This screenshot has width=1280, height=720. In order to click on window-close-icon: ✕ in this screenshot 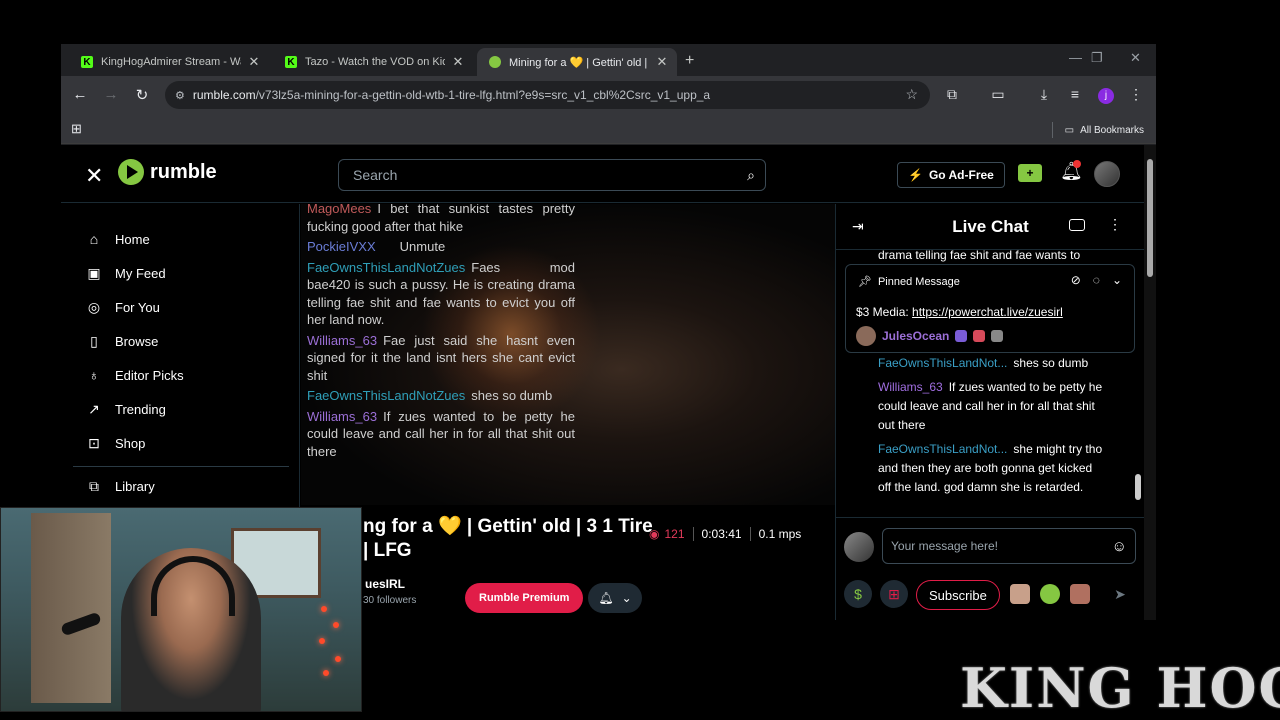, I will do `click(1135, 58)`.